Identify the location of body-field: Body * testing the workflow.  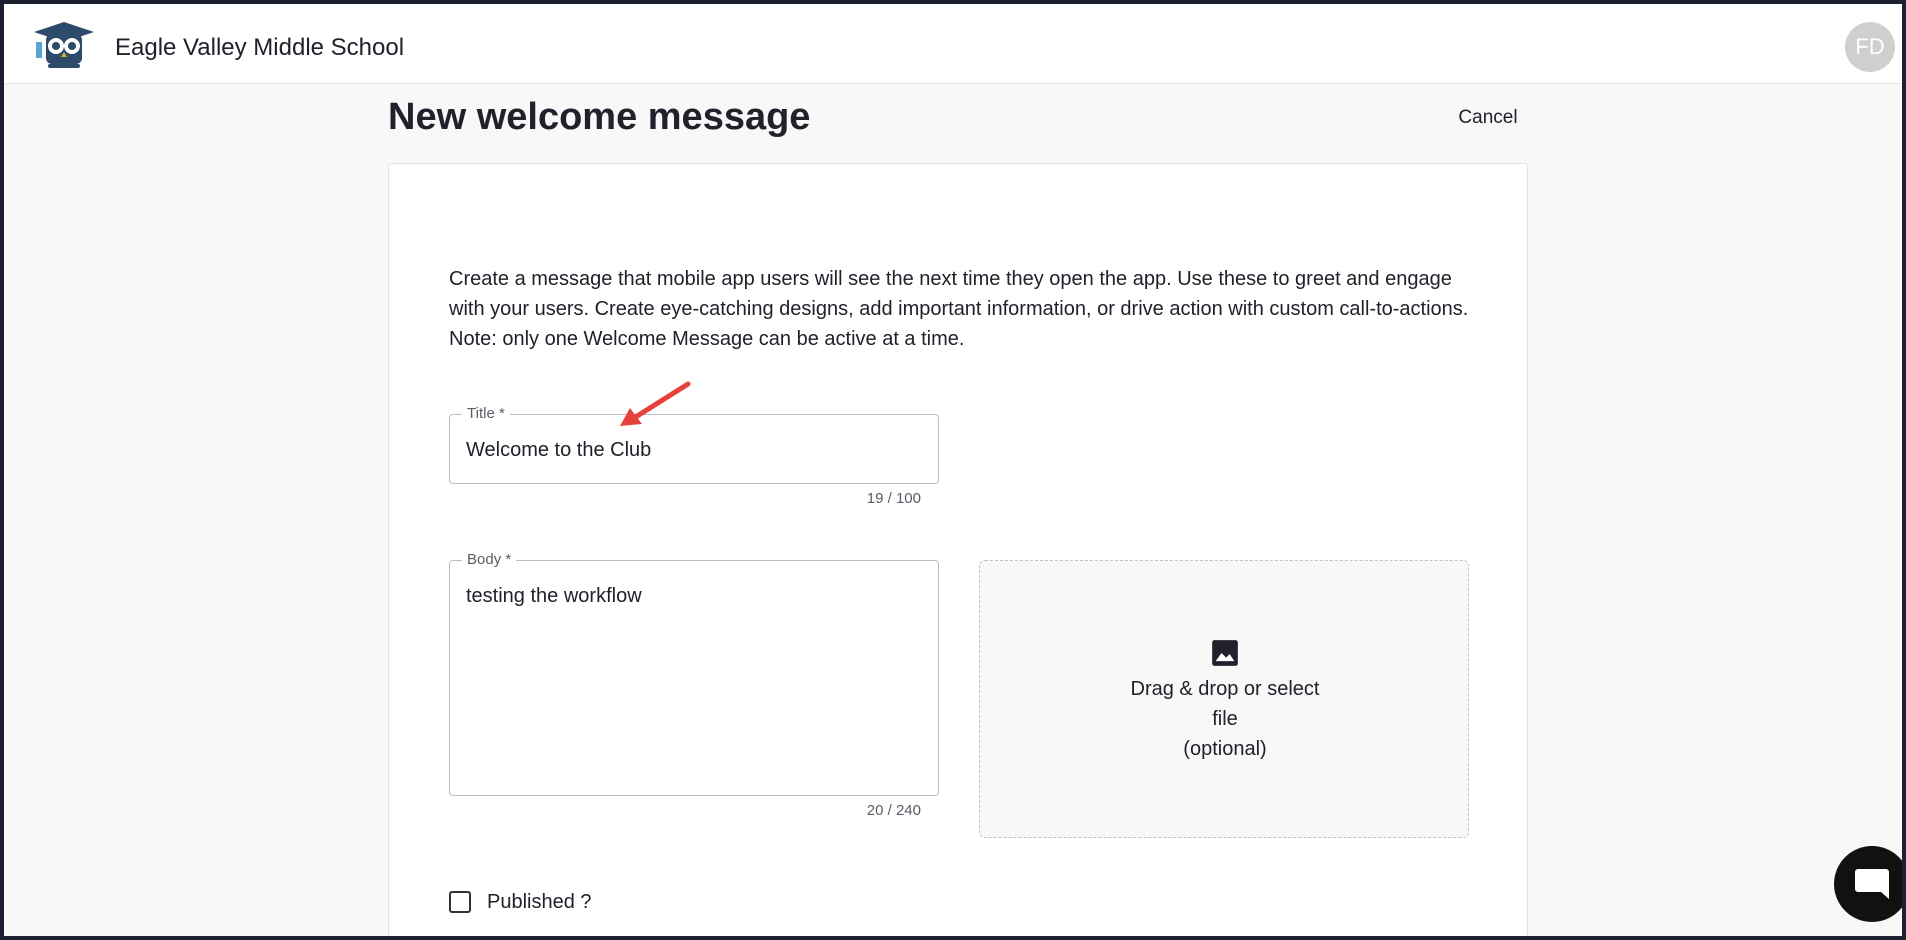
(694, 673).